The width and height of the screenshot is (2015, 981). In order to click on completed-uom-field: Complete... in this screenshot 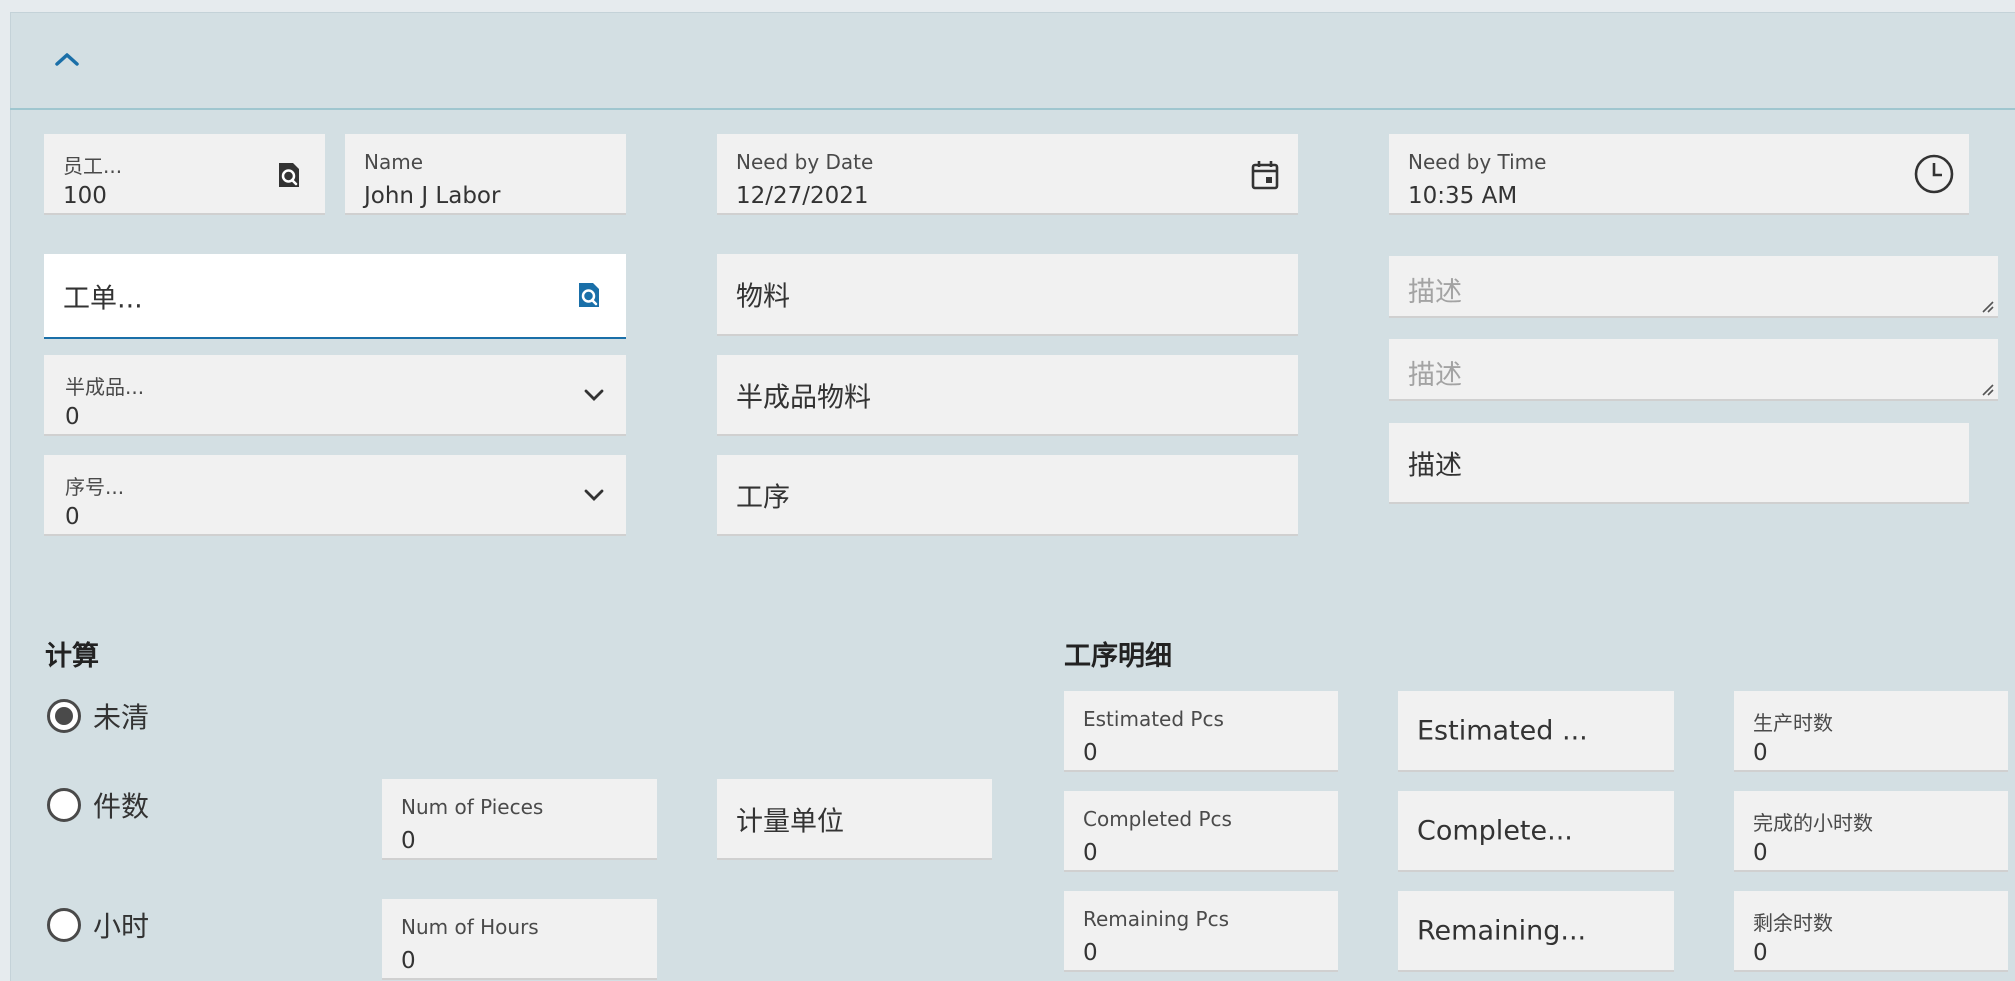, I will do `click(1536, 831)`.